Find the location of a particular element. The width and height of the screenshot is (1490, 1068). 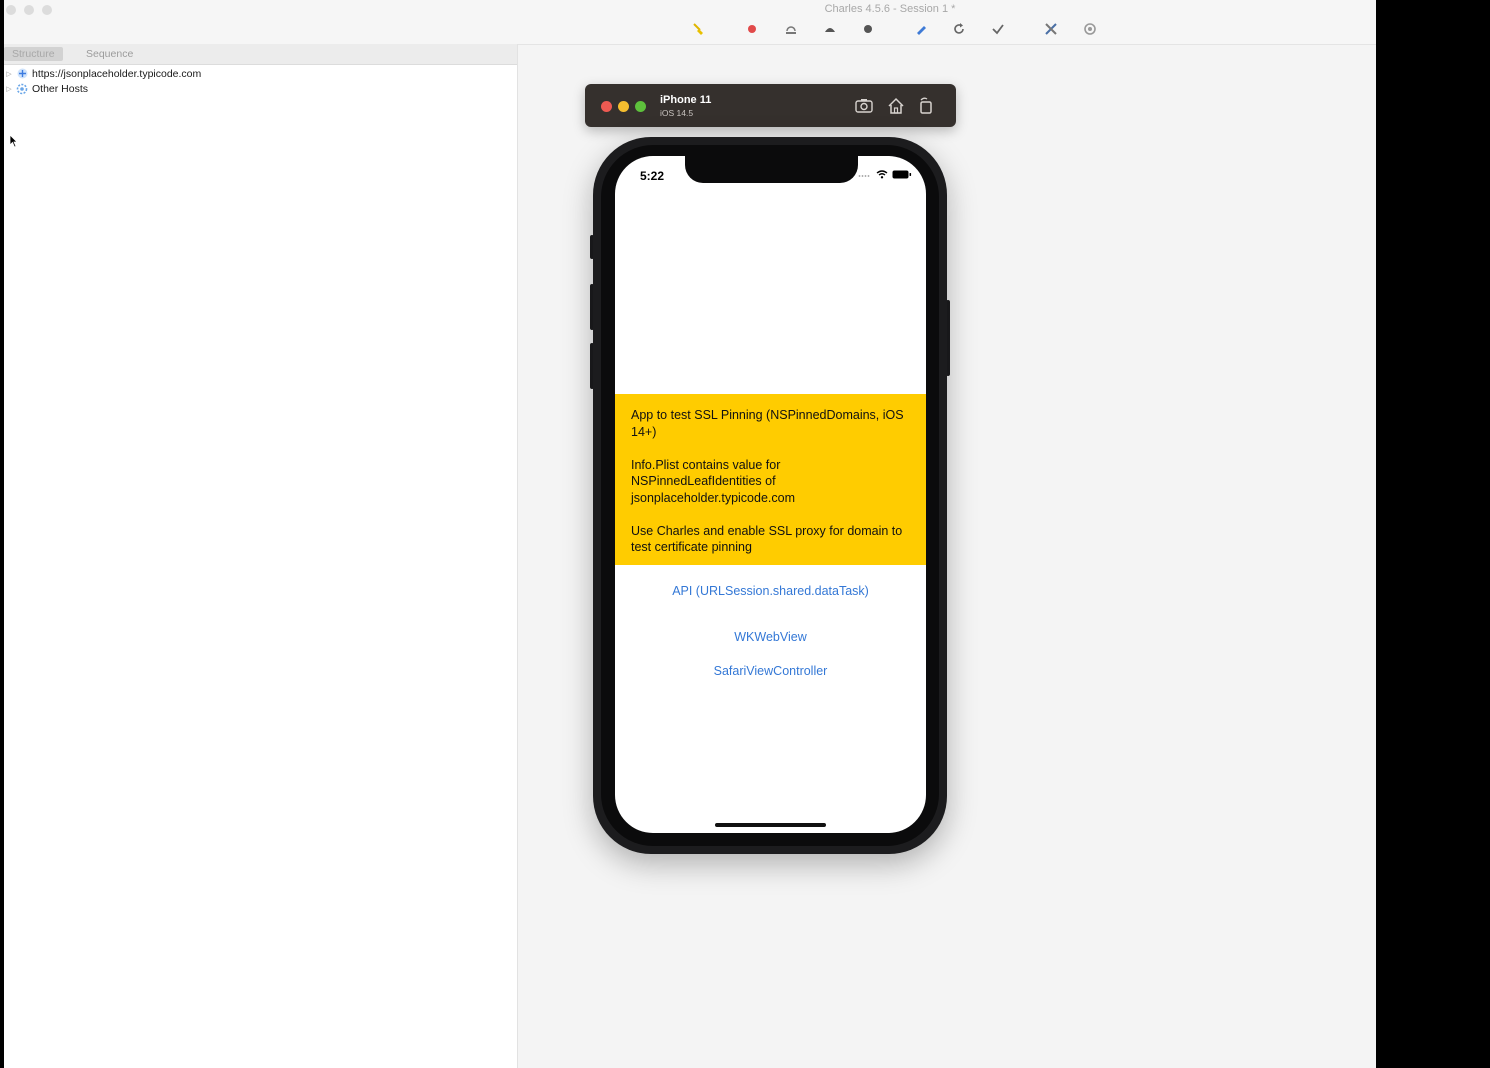

rotate-icon is located at coordinates (926, 106).